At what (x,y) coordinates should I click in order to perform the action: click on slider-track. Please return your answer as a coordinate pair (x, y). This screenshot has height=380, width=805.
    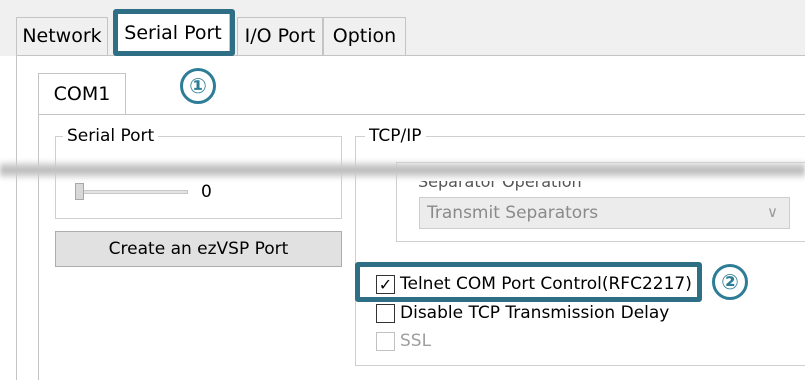
    Looking at the image, I should click on (133, 192).